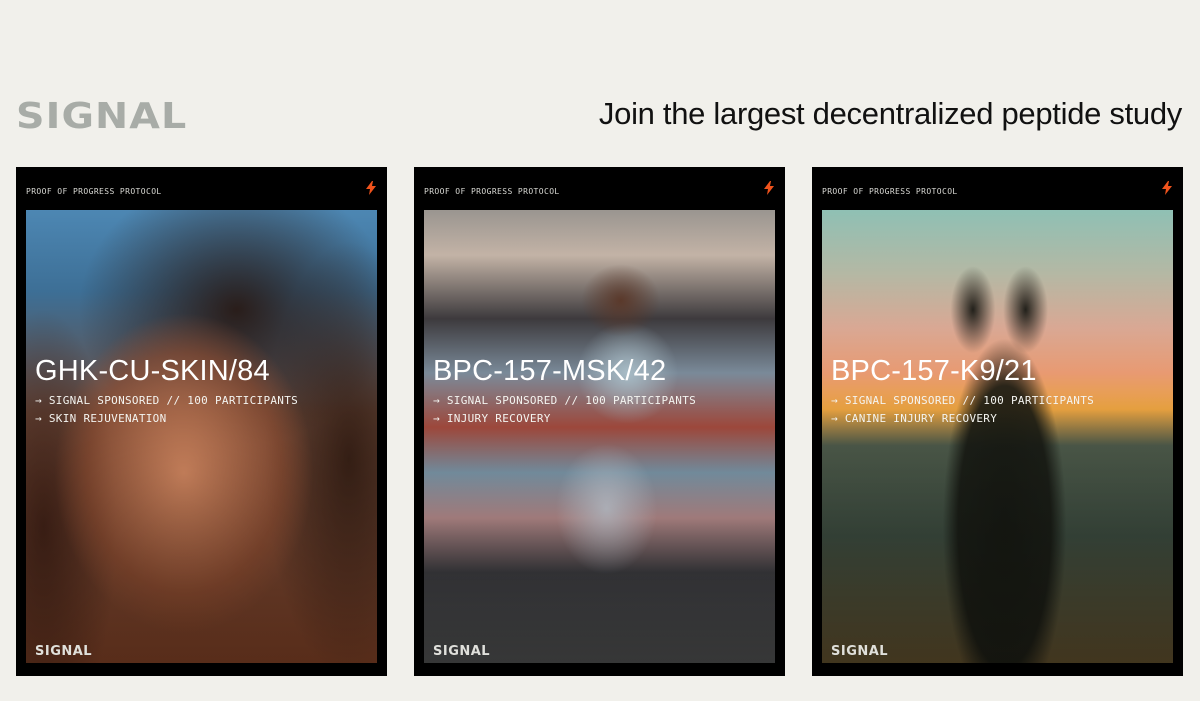 The height and width of the screenshot is (701, 1200). Describe the element at coordinates (550, 371) in the screenshot. I see `study-code: BPC-157-MSK/42` at that location.